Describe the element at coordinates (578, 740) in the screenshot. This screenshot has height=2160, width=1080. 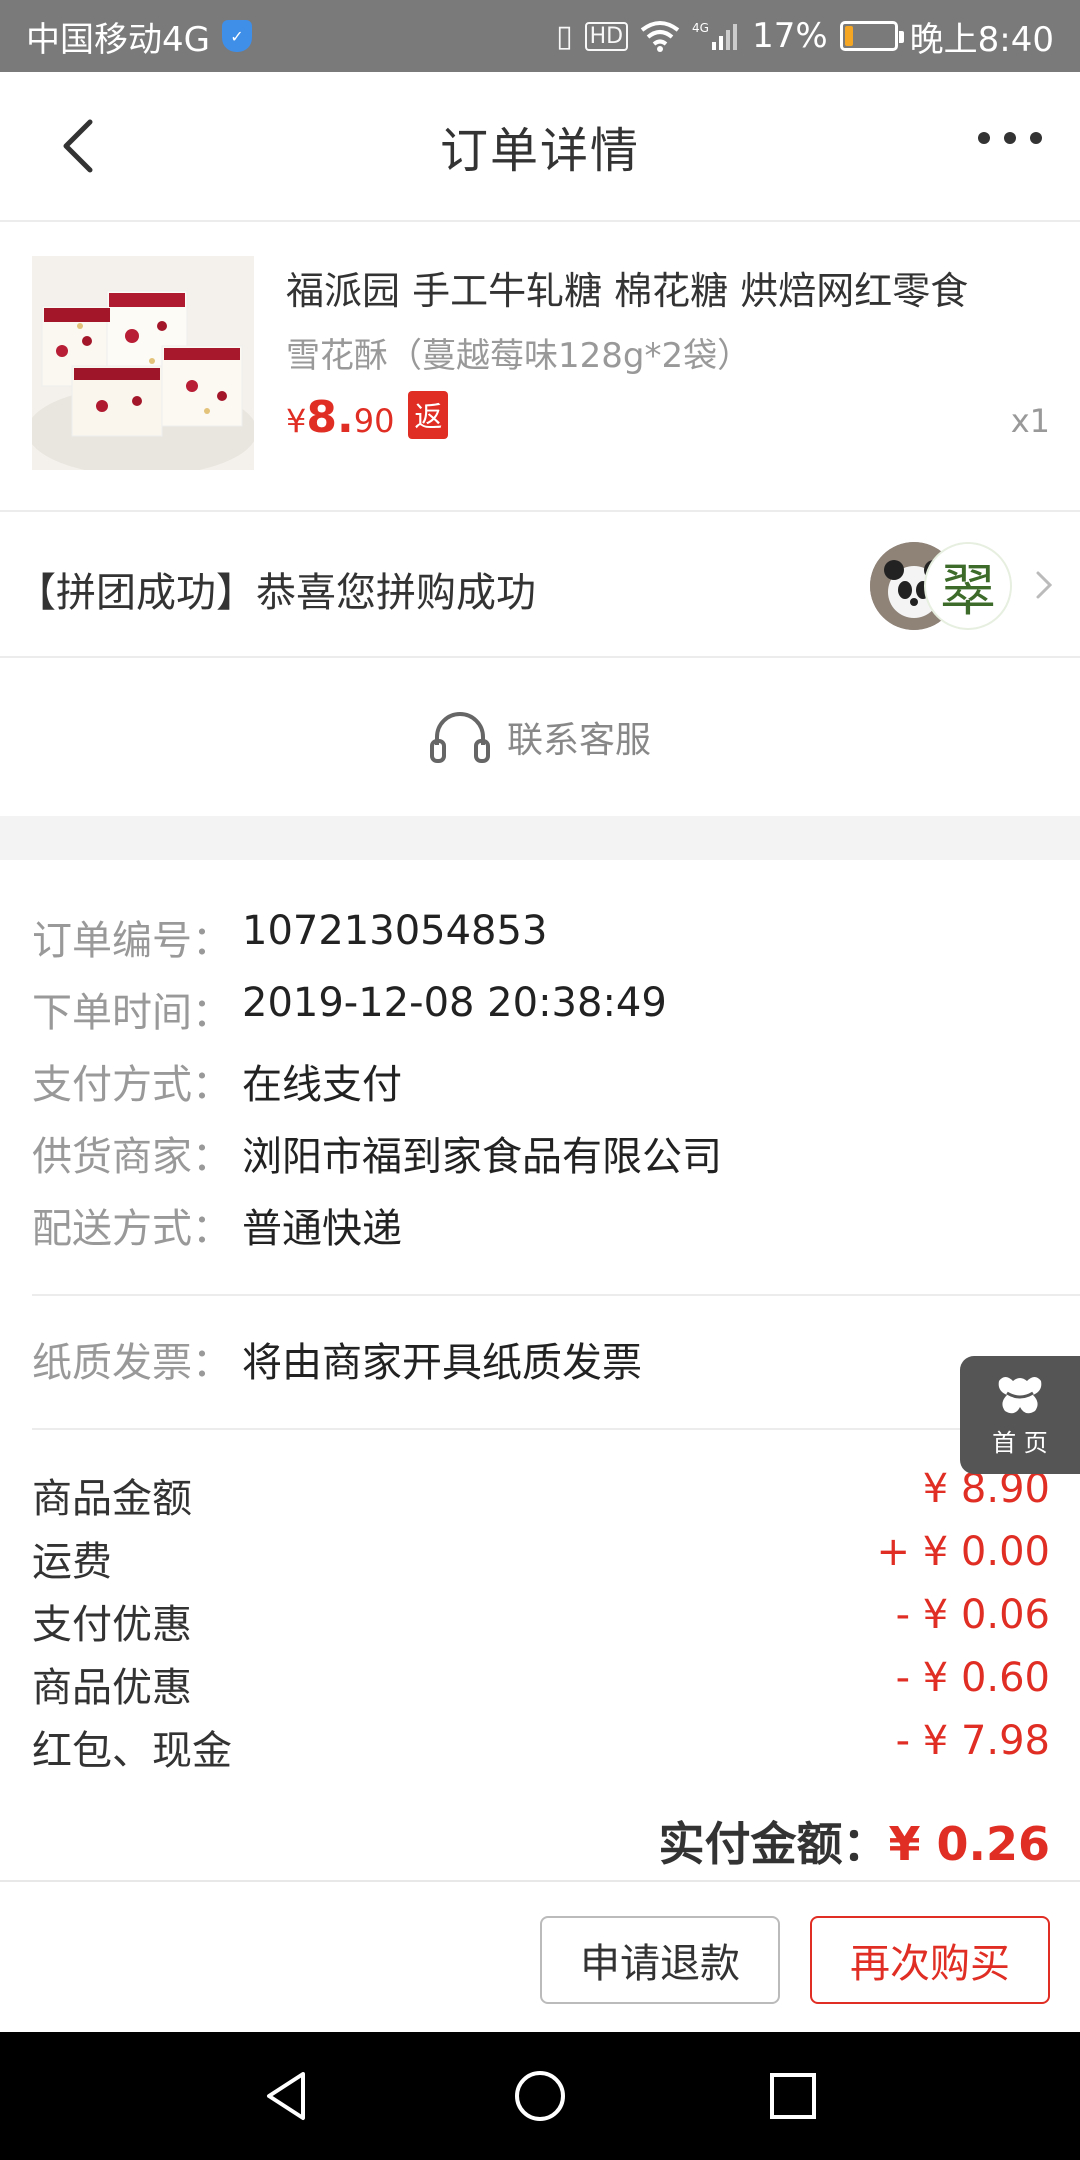
I see `contact-service-label: 联系客服` at that location.